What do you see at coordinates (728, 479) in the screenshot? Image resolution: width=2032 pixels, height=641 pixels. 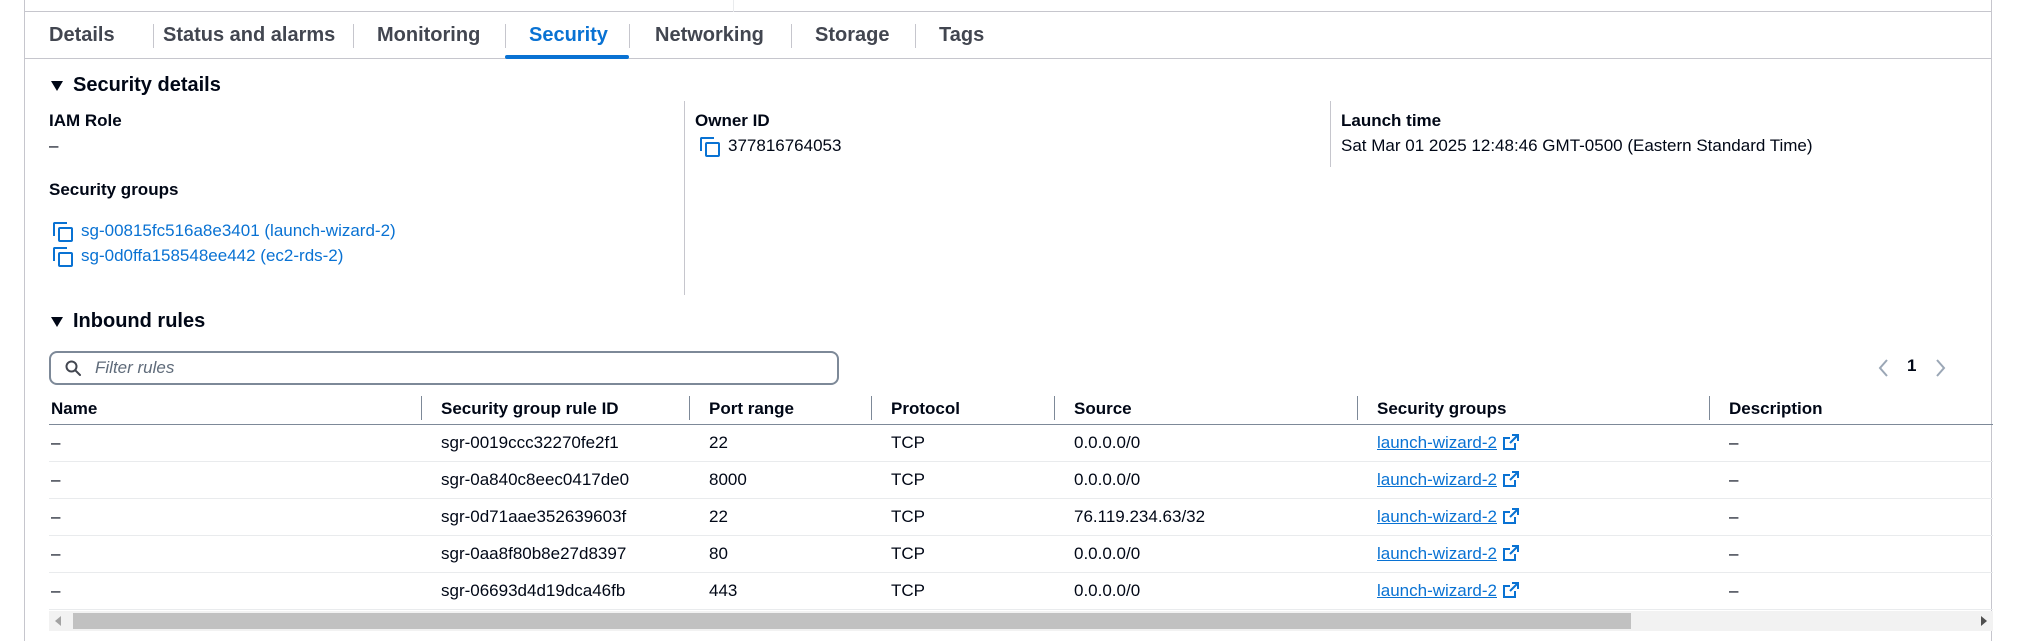 I see `cell-port-range: 8000` at bounding box center [728, 479].